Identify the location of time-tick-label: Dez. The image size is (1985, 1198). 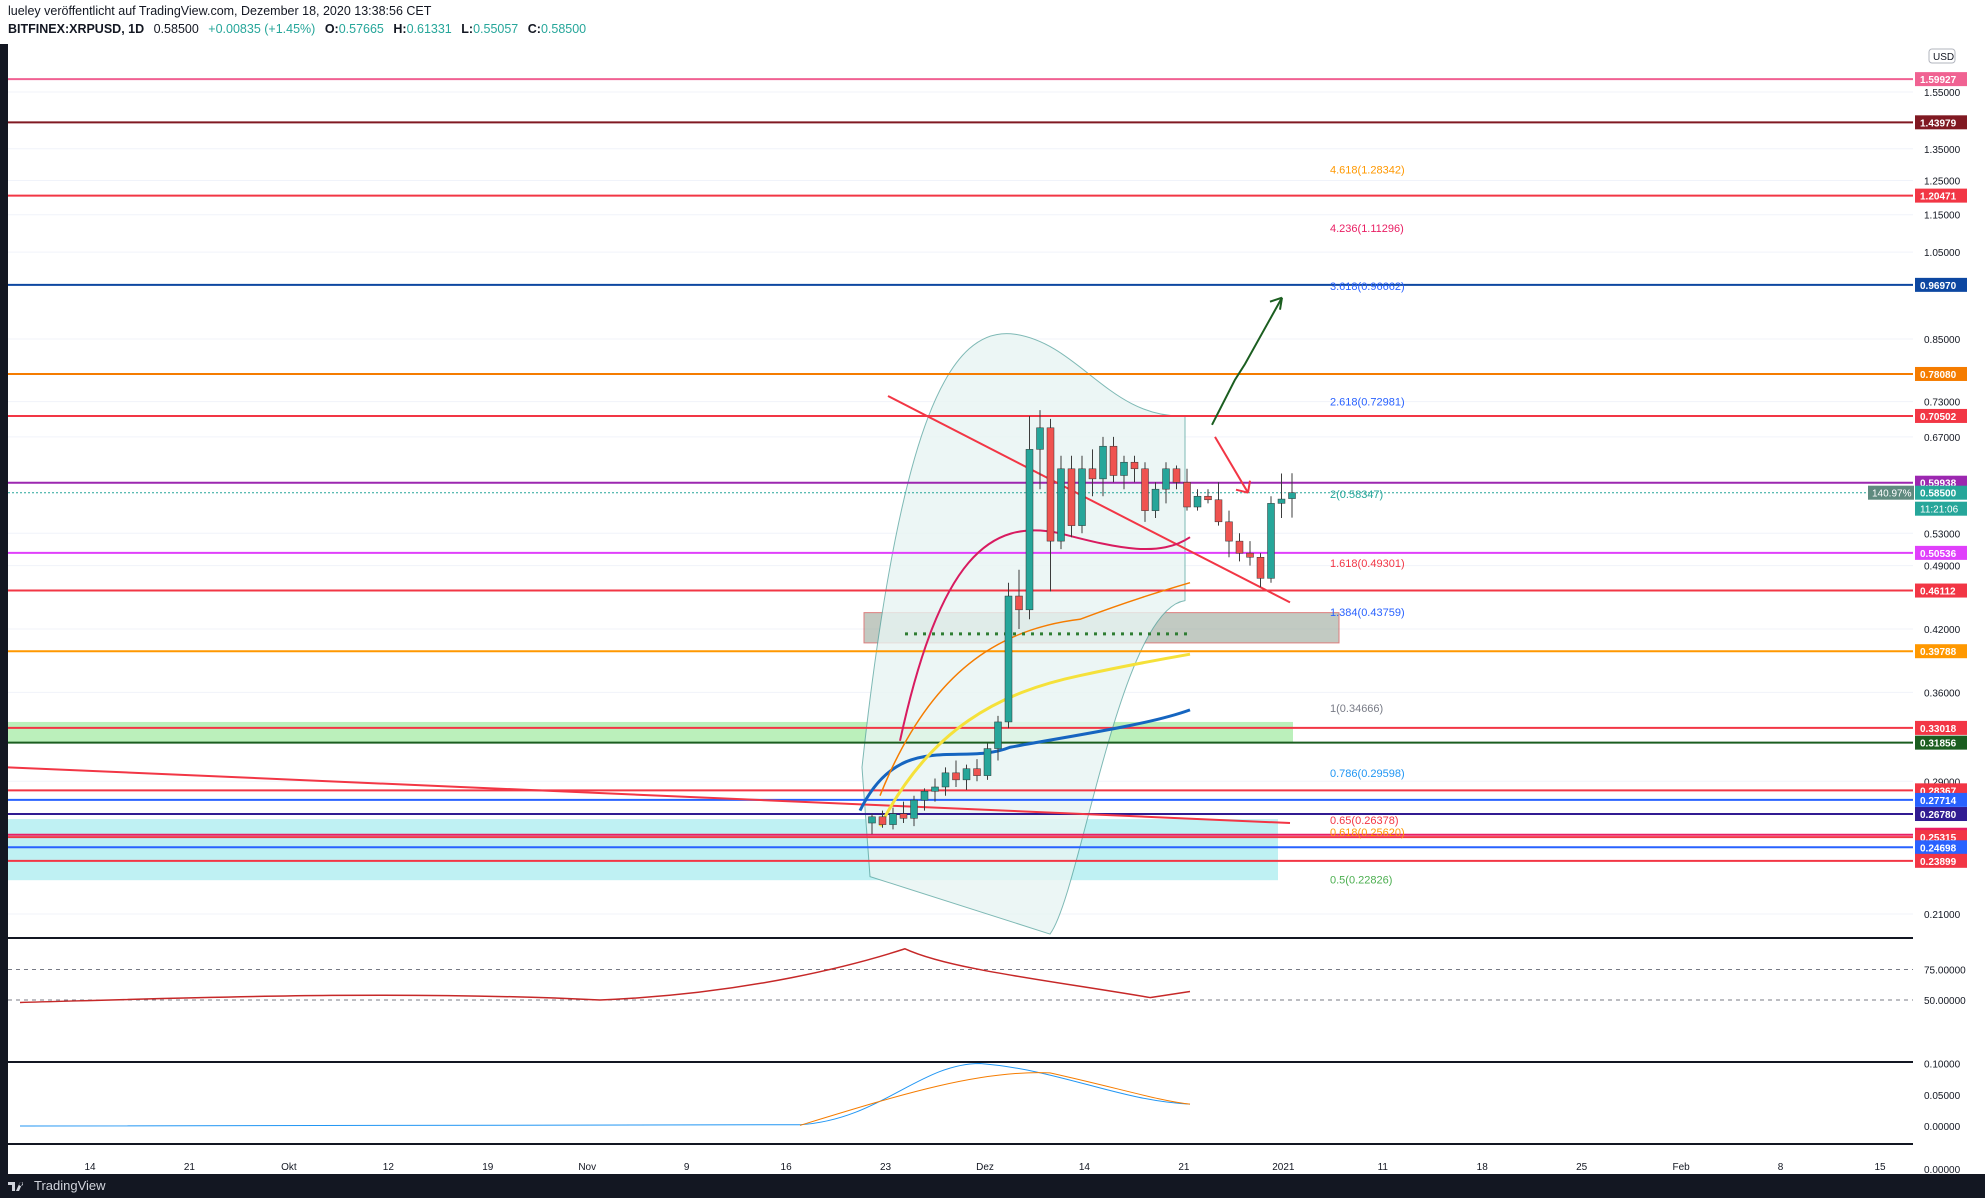
(985, 1167).